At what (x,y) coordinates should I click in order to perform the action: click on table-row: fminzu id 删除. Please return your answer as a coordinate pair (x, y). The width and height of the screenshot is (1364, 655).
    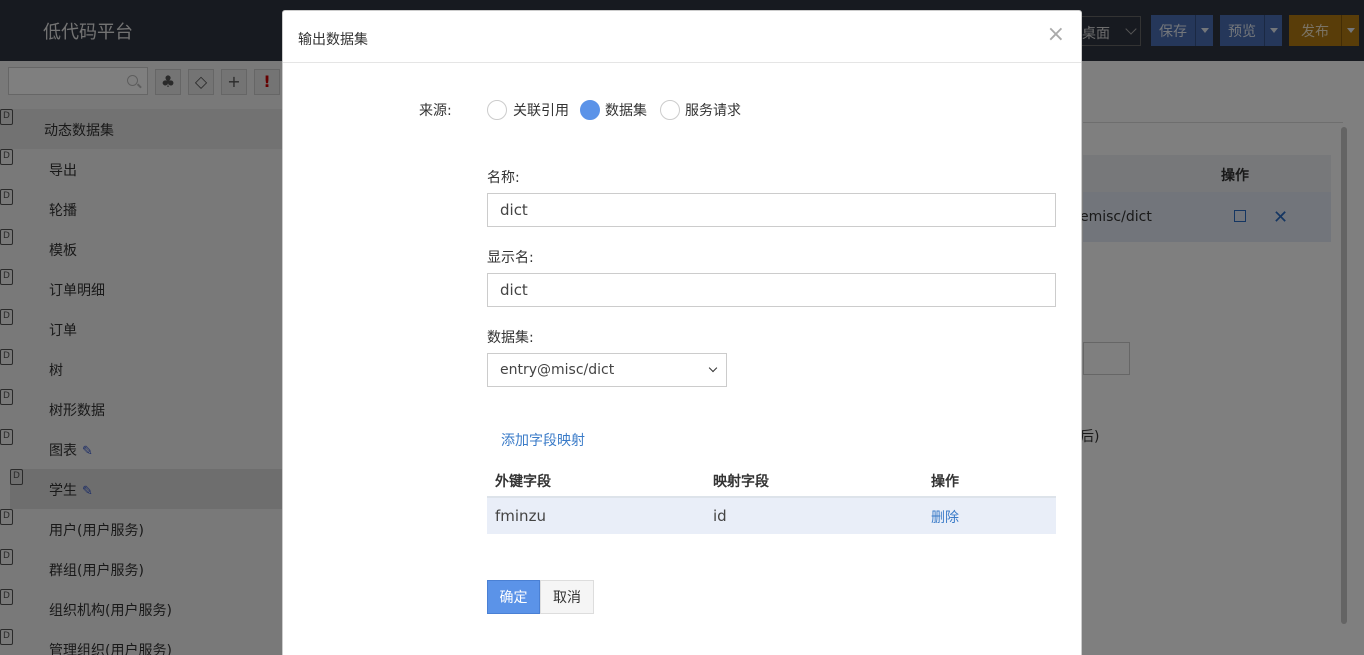
    Looking at the image, I should click on (771, 516).